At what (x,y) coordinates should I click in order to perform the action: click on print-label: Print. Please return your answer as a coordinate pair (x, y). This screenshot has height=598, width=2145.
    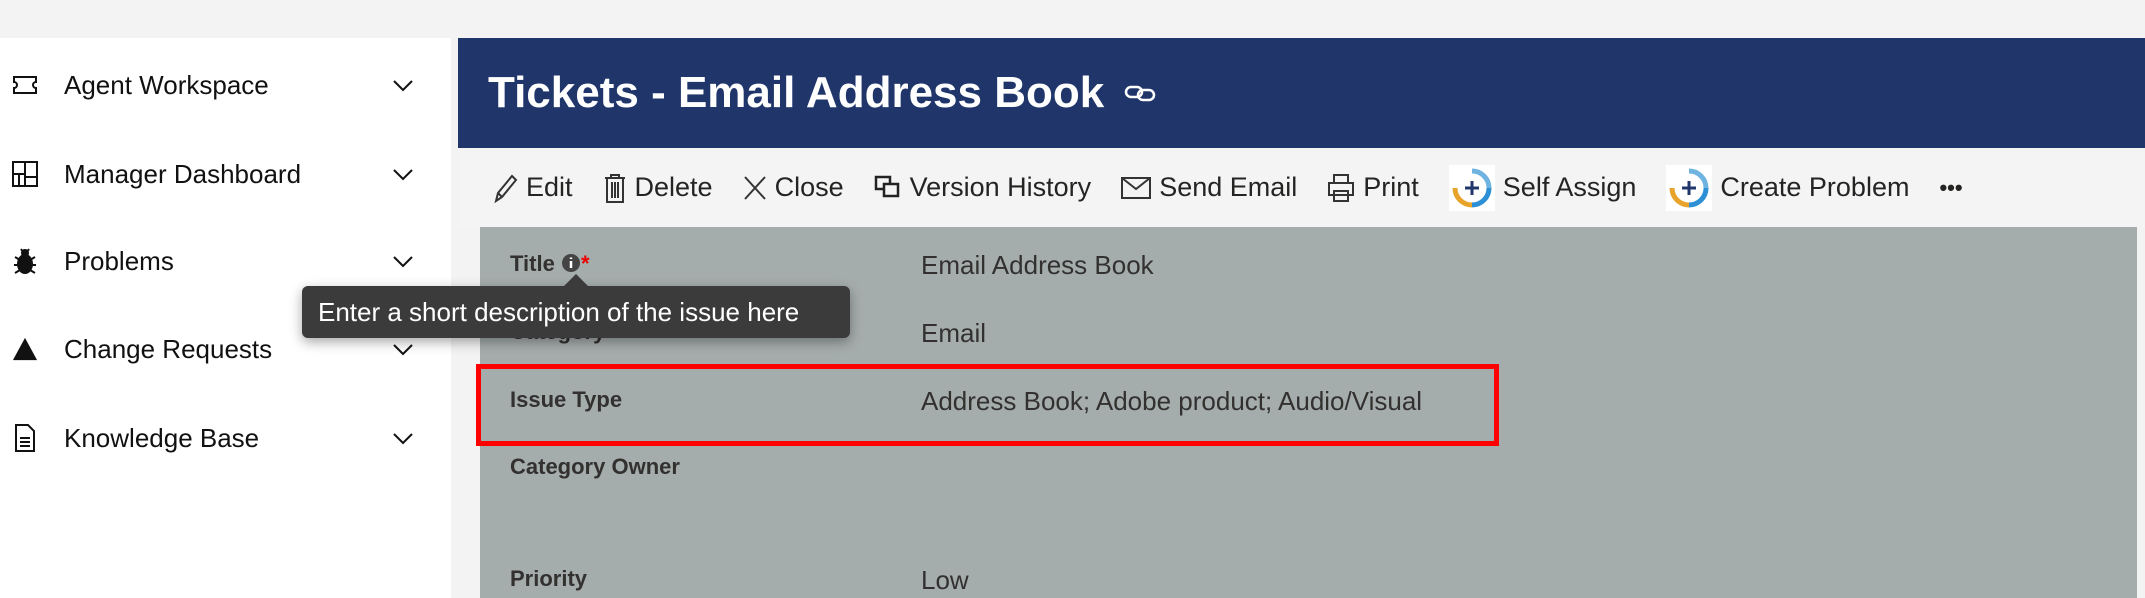
    Looking at the image, I should click on (1391, 187).